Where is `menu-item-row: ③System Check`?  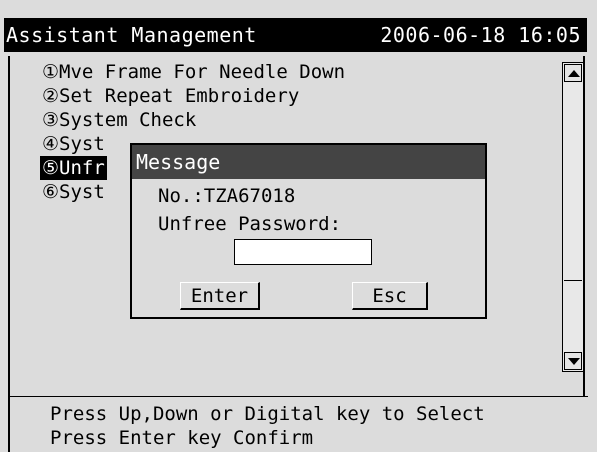 menu-item-row: ③System Check is located at coordinates (193, 120).